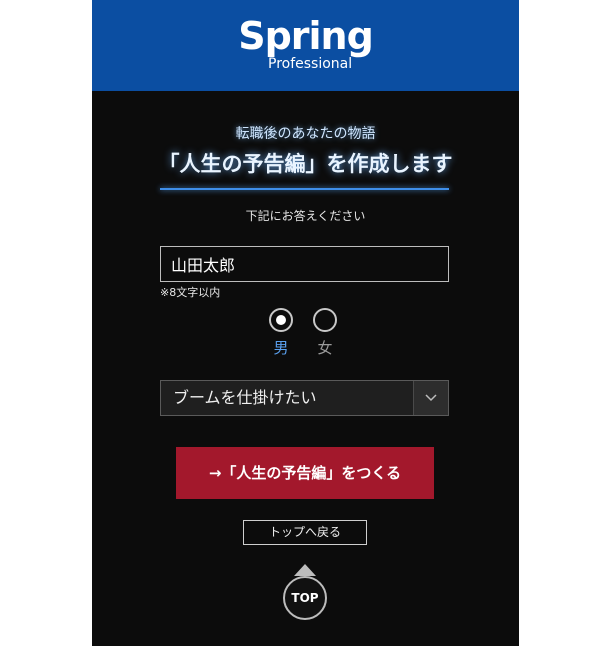  Describe the element at coordinates (304, 189) in the screenshot. I see `title-underline` at that location.